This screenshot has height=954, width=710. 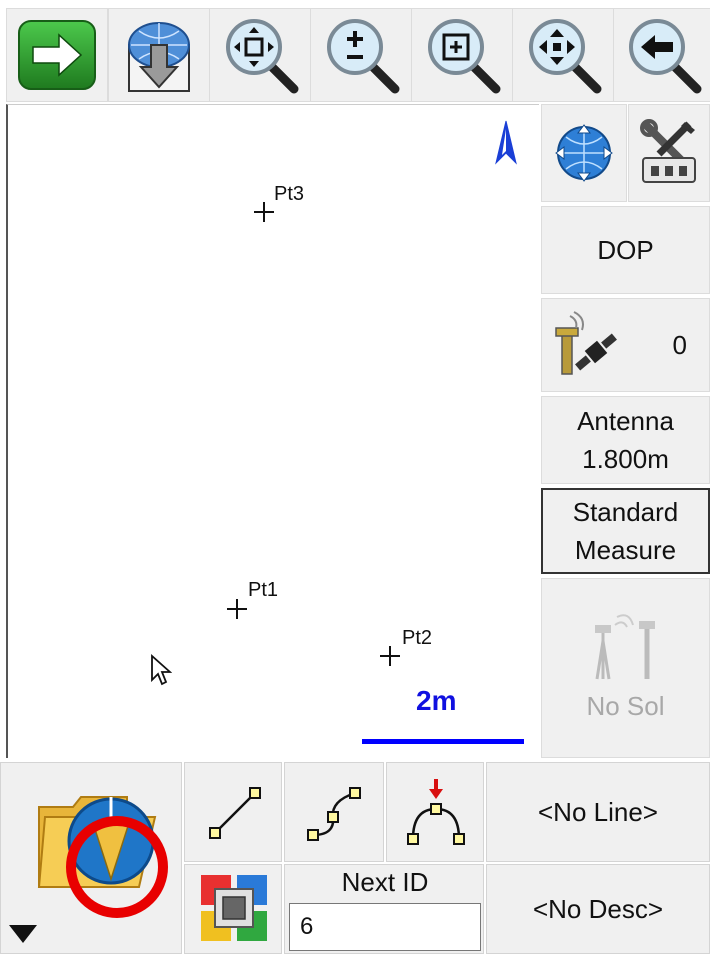 I want to click on settings-button, so click(x=669, y=153).